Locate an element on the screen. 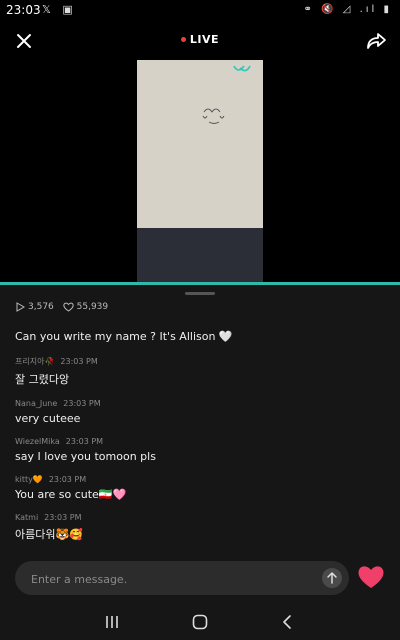 The width and height of the screenshot is (400, 640). live-badge: LIVE is located at coordinates (200, 39).